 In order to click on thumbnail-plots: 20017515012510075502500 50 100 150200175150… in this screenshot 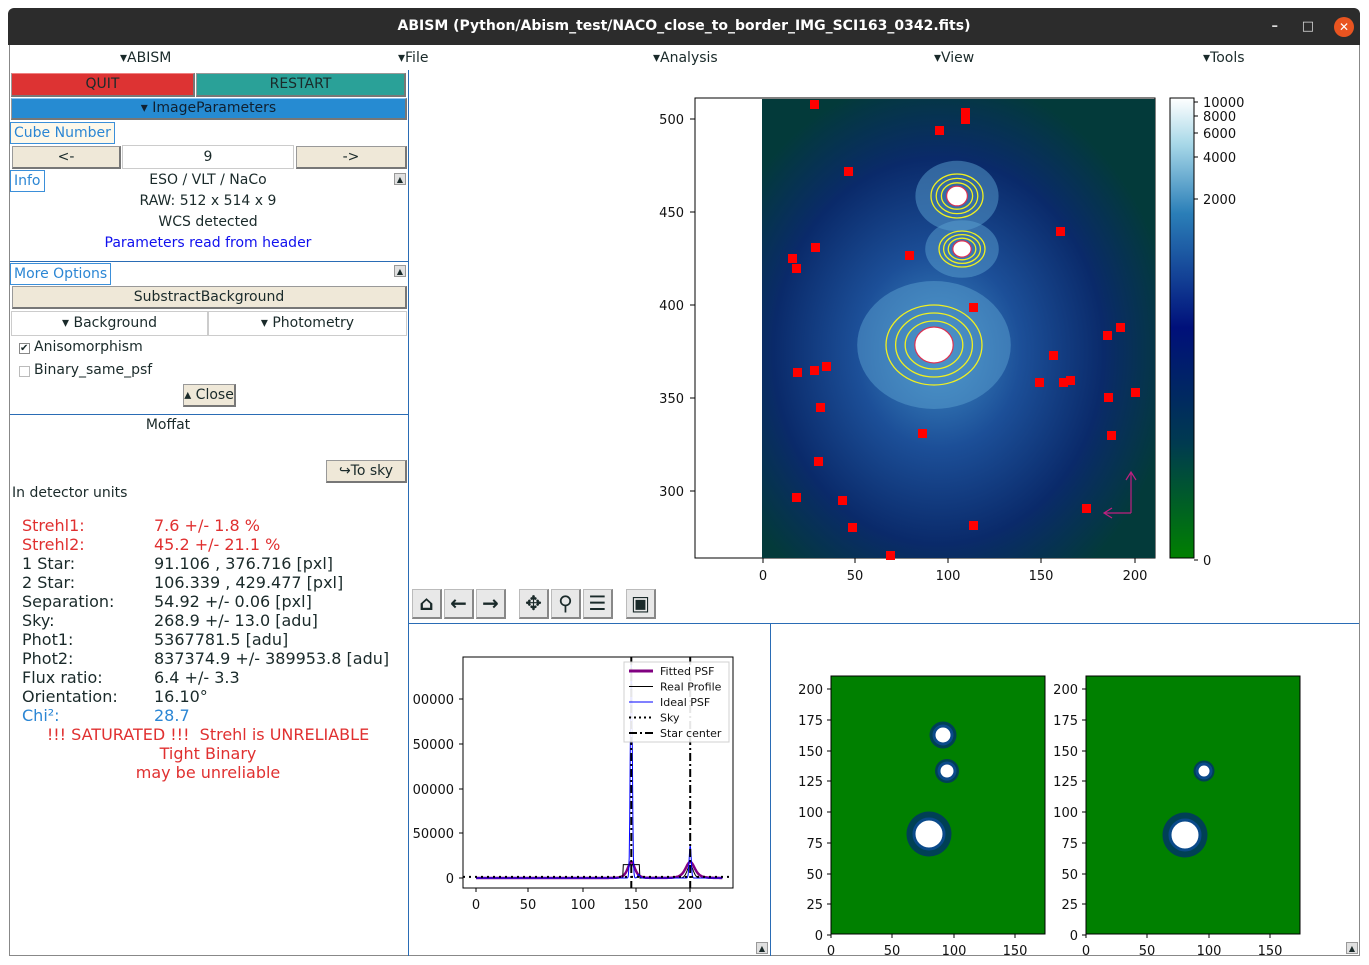, I will do `click(1049, 817)`.